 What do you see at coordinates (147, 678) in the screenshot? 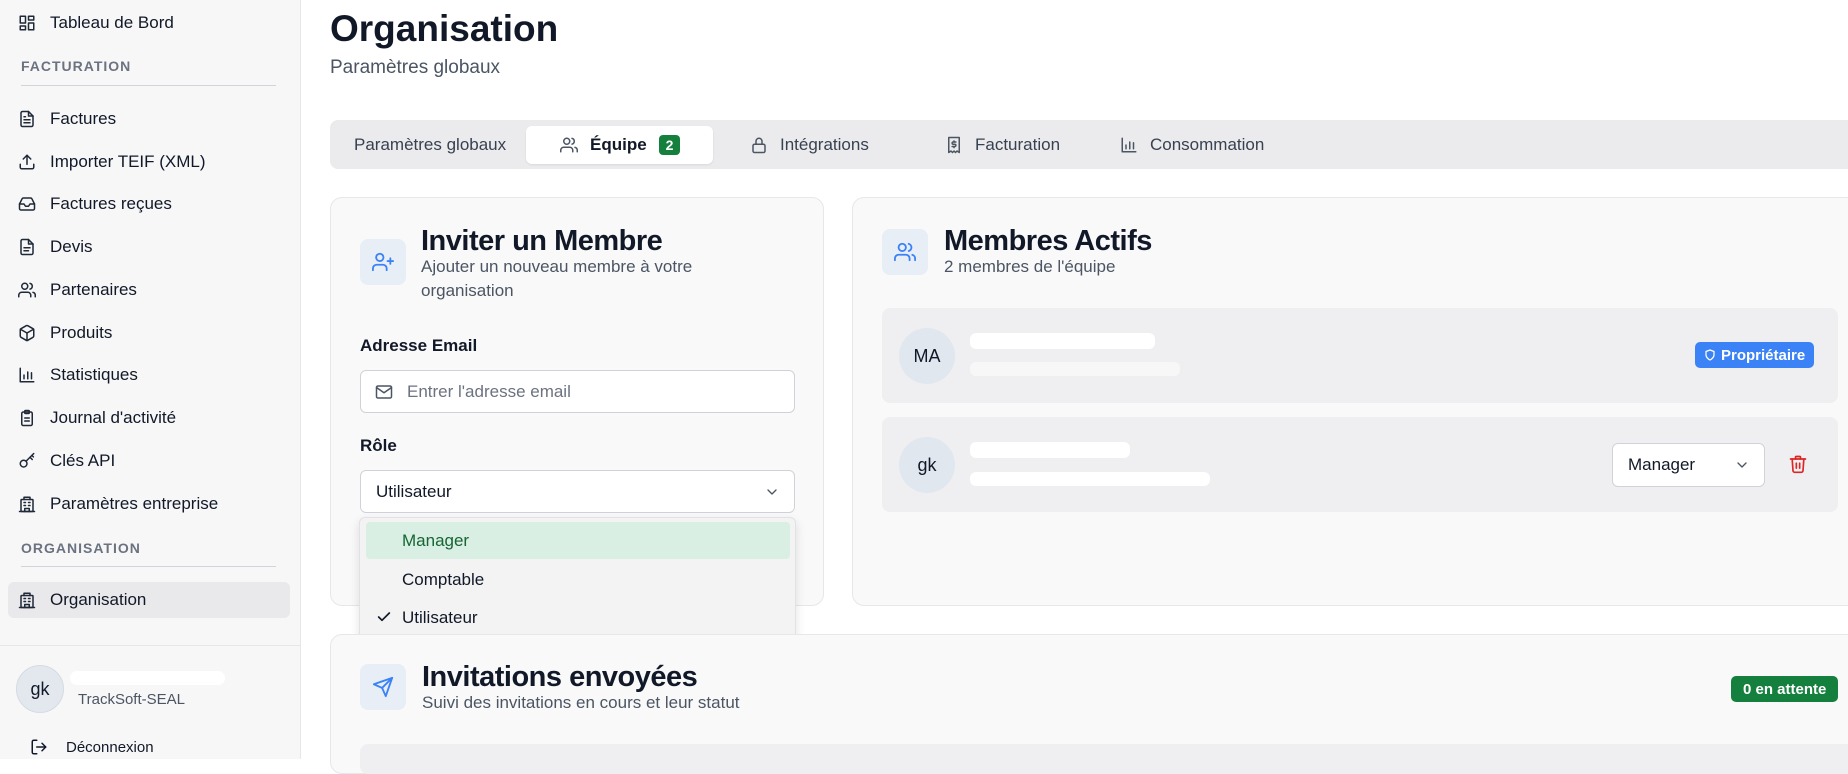
I see `user-name-redacted` at bounding box center [147, 678].